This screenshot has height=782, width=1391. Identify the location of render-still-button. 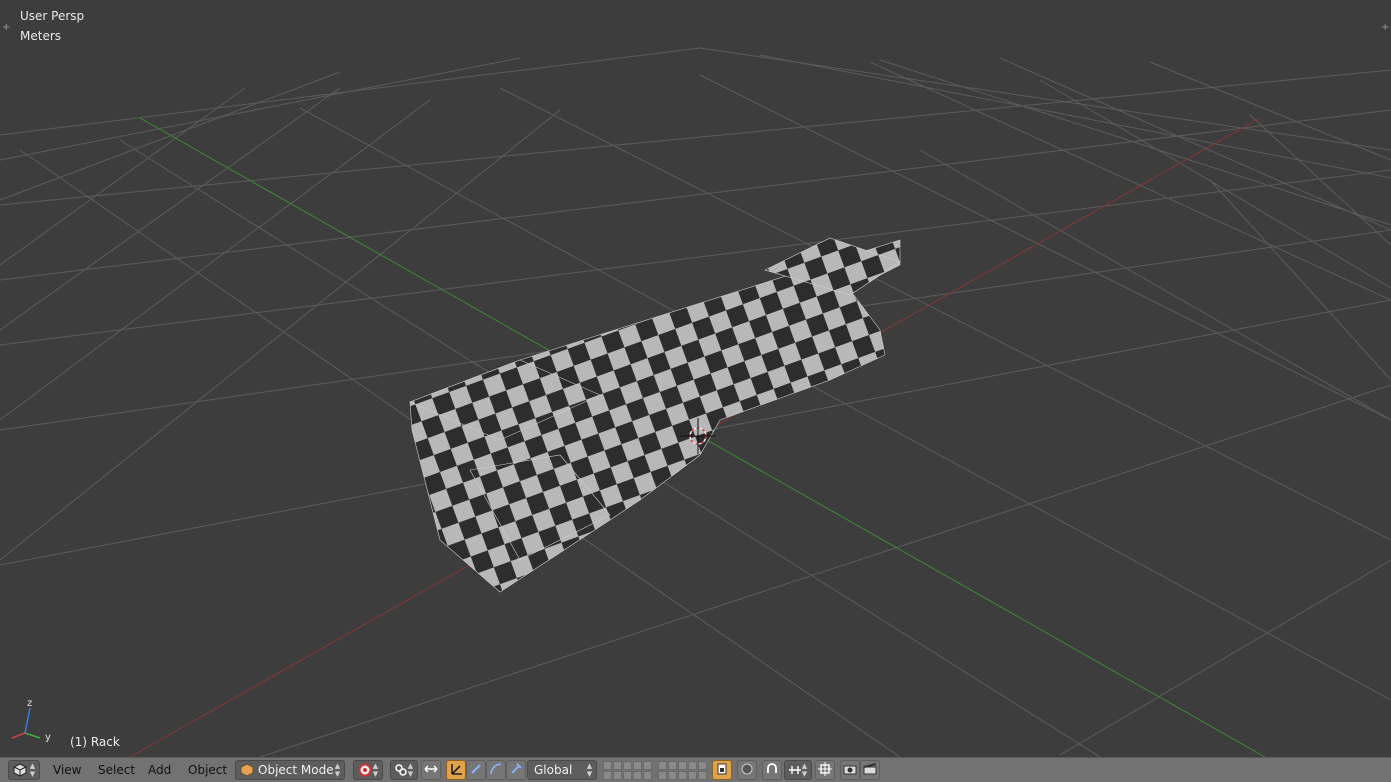
(850, 770).